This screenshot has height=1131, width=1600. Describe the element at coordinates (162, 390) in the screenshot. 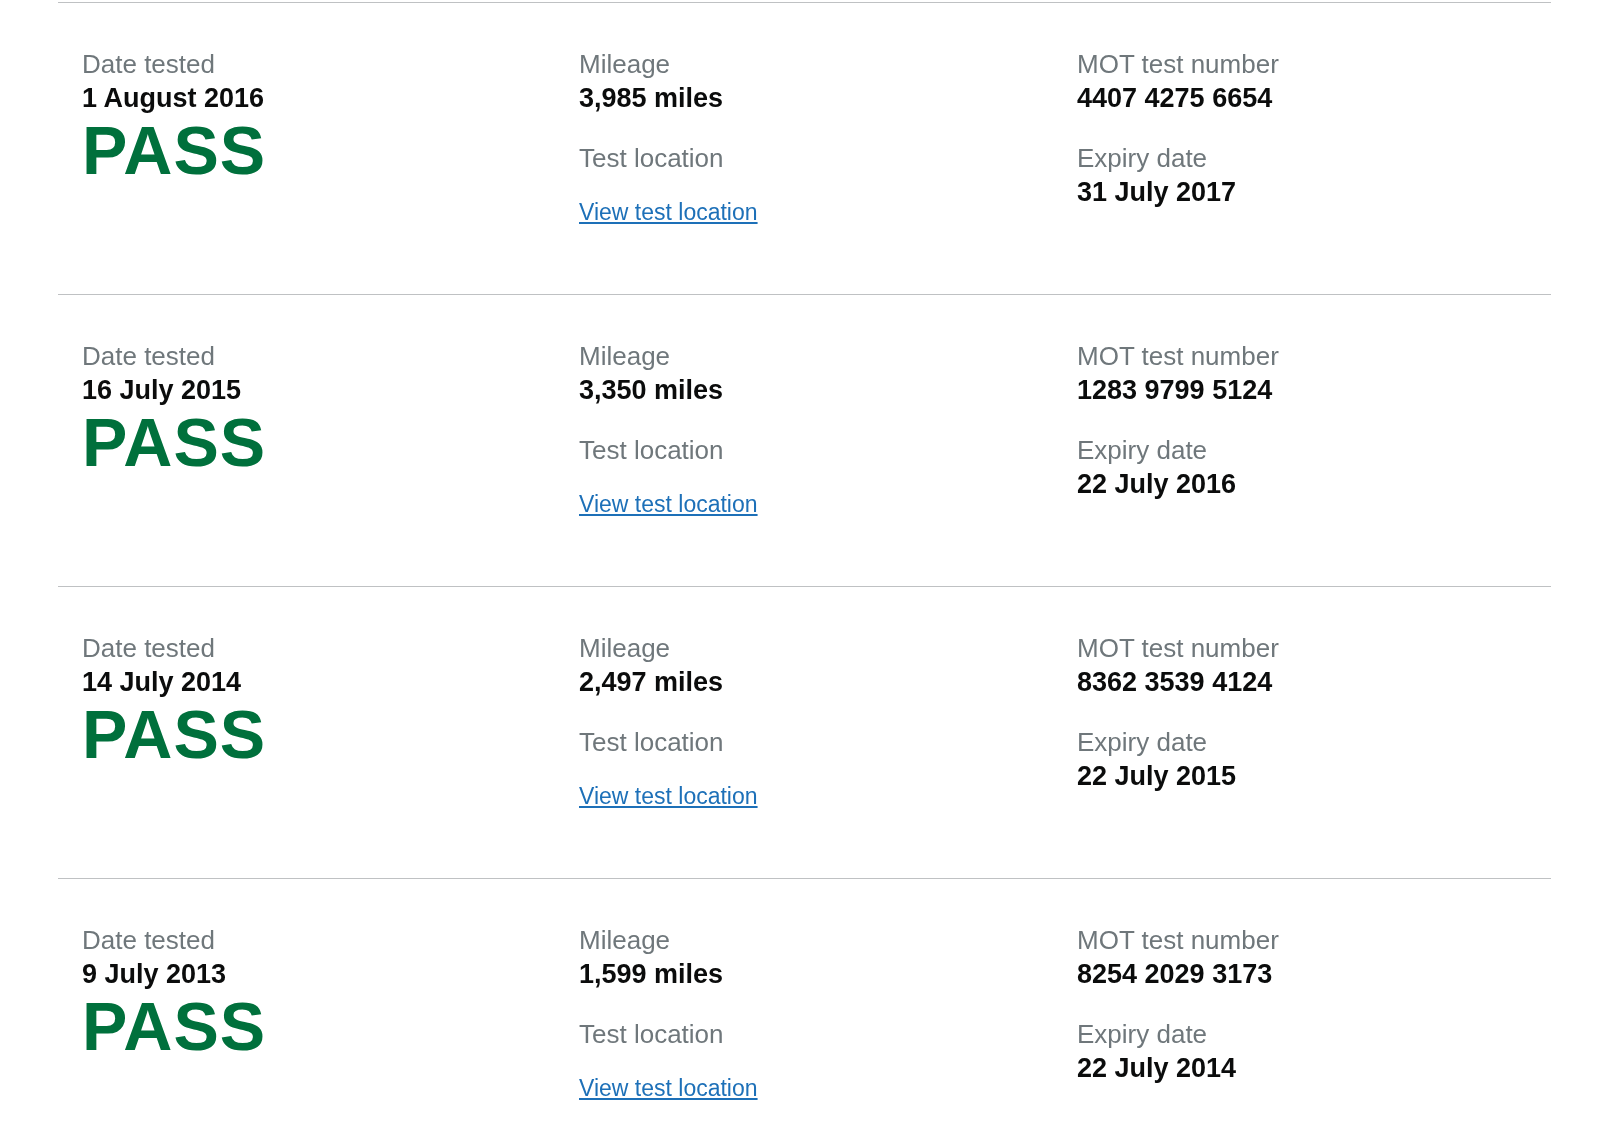

I see `field-value: 16 July 2015` at that location.